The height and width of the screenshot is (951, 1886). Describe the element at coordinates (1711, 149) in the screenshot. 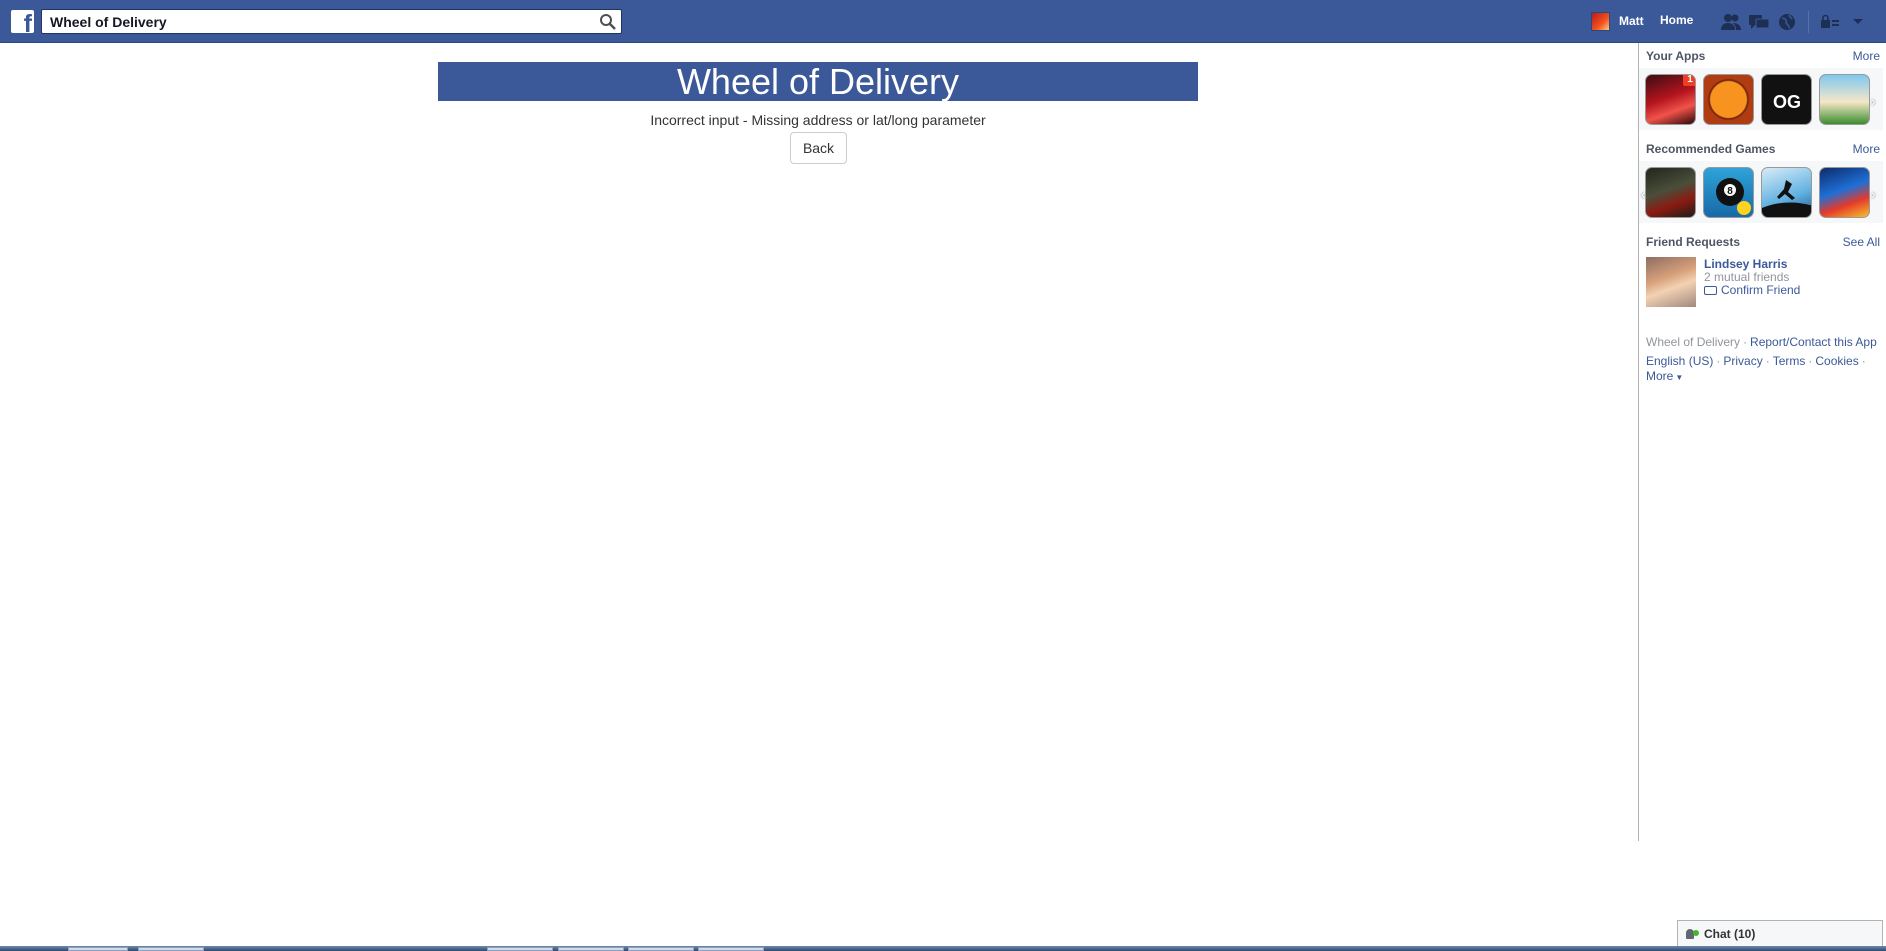

I see `recommended-games-title: Recommended Games` at that location.